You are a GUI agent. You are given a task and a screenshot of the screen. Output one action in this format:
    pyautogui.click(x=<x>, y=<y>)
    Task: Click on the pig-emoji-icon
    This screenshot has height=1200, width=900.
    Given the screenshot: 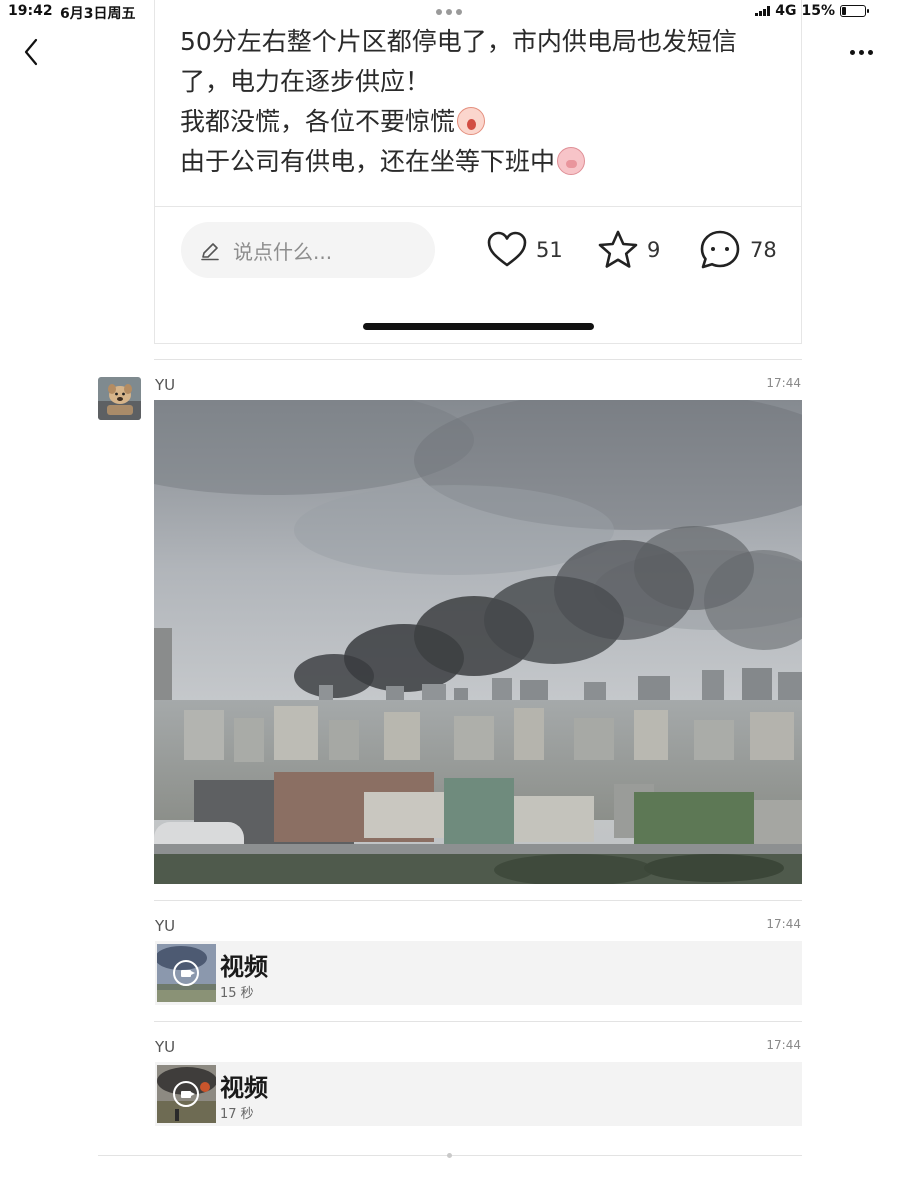 What is the action you would take?
    pyautogui.click(x=571, y=161)
    